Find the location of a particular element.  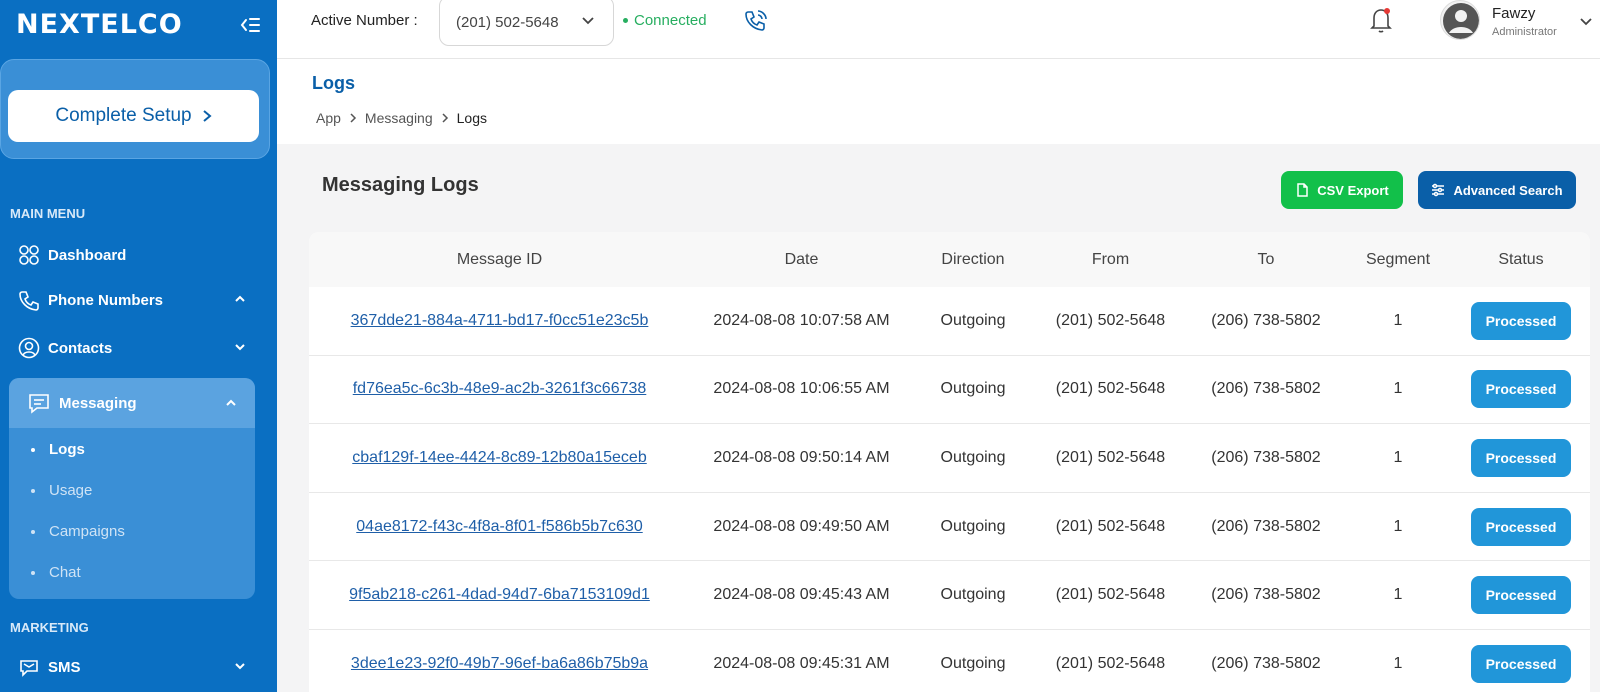

grid-icon is located at coordinates (29, 255).